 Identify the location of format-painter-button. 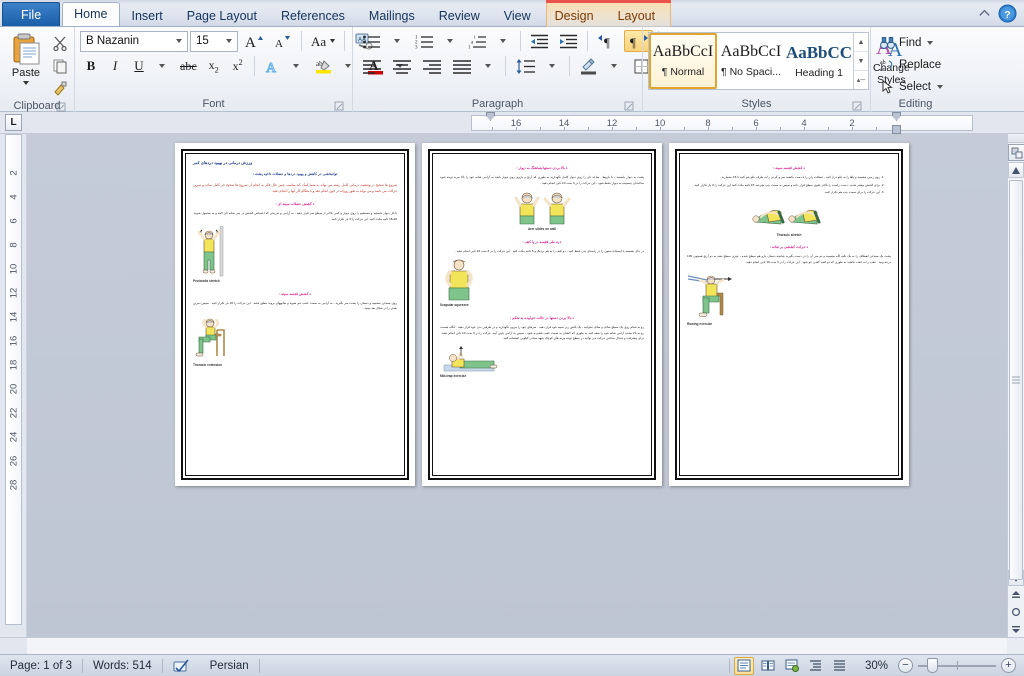
(60, 89).